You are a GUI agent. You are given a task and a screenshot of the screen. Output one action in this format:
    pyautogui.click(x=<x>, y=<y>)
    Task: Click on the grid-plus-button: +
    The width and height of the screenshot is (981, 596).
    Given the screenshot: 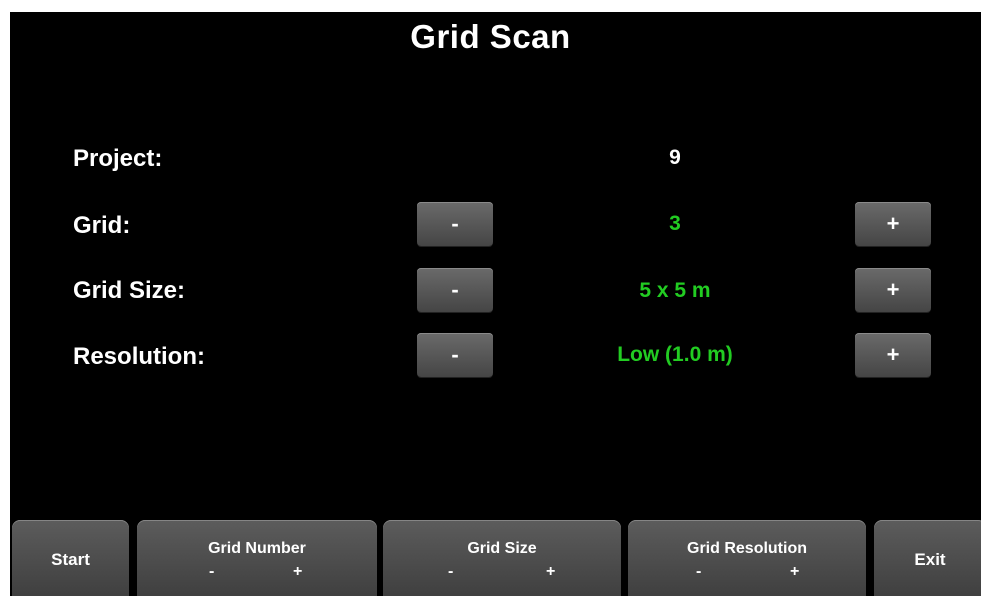 What is the action you would take?
    pyautogui.click(x=893, y=224)
    